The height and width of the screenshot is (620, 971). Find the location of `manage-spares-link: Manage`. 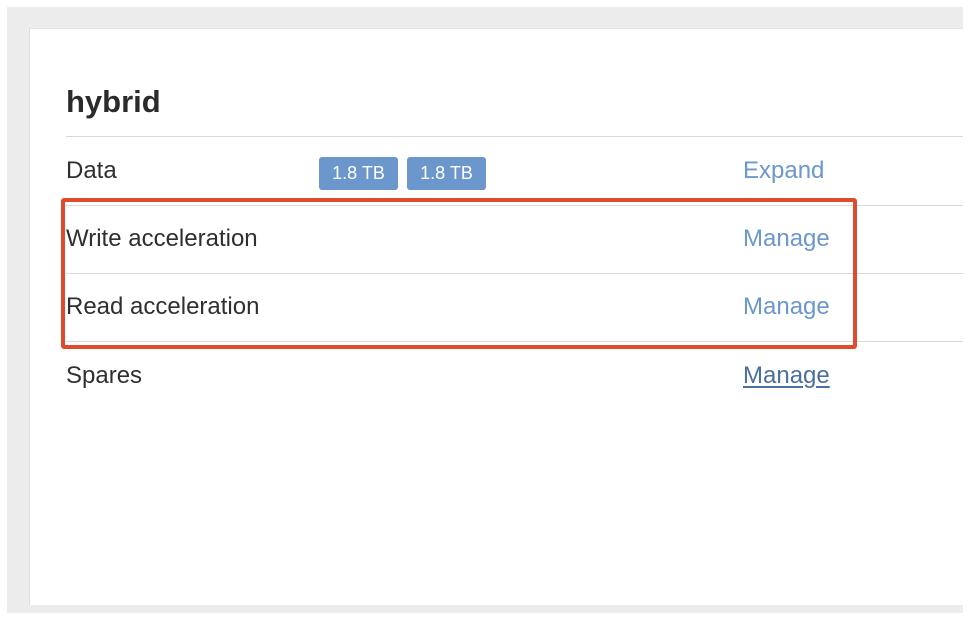

manage-spares-link: Manage is located at coordinates (786, 376).